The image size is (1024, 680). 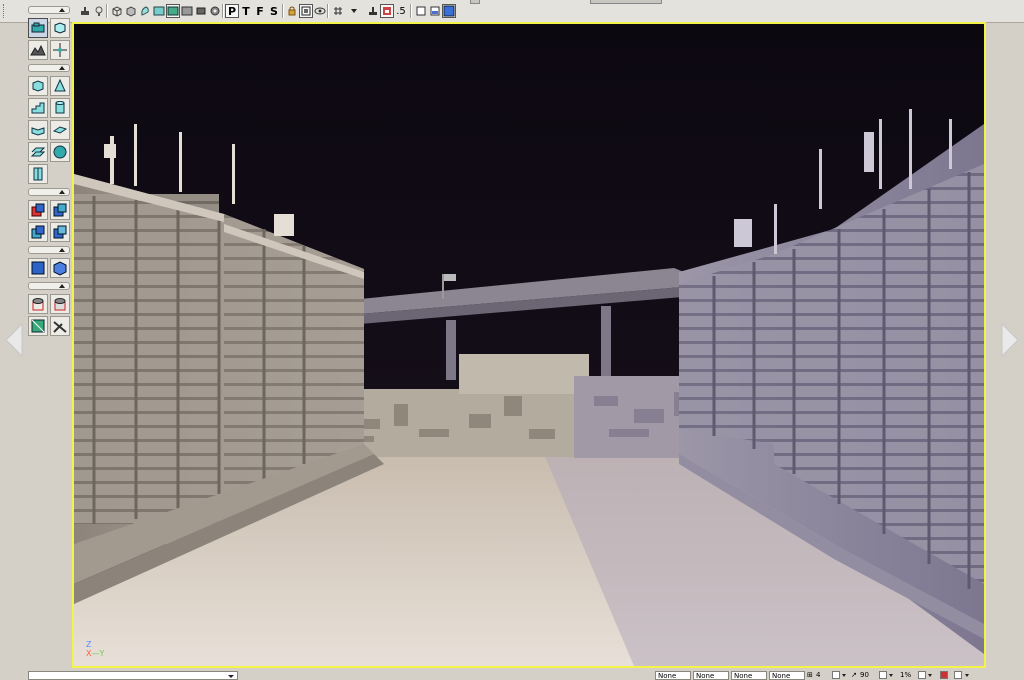 I want to click on toolbar-grip, so click(x=6, y=11).